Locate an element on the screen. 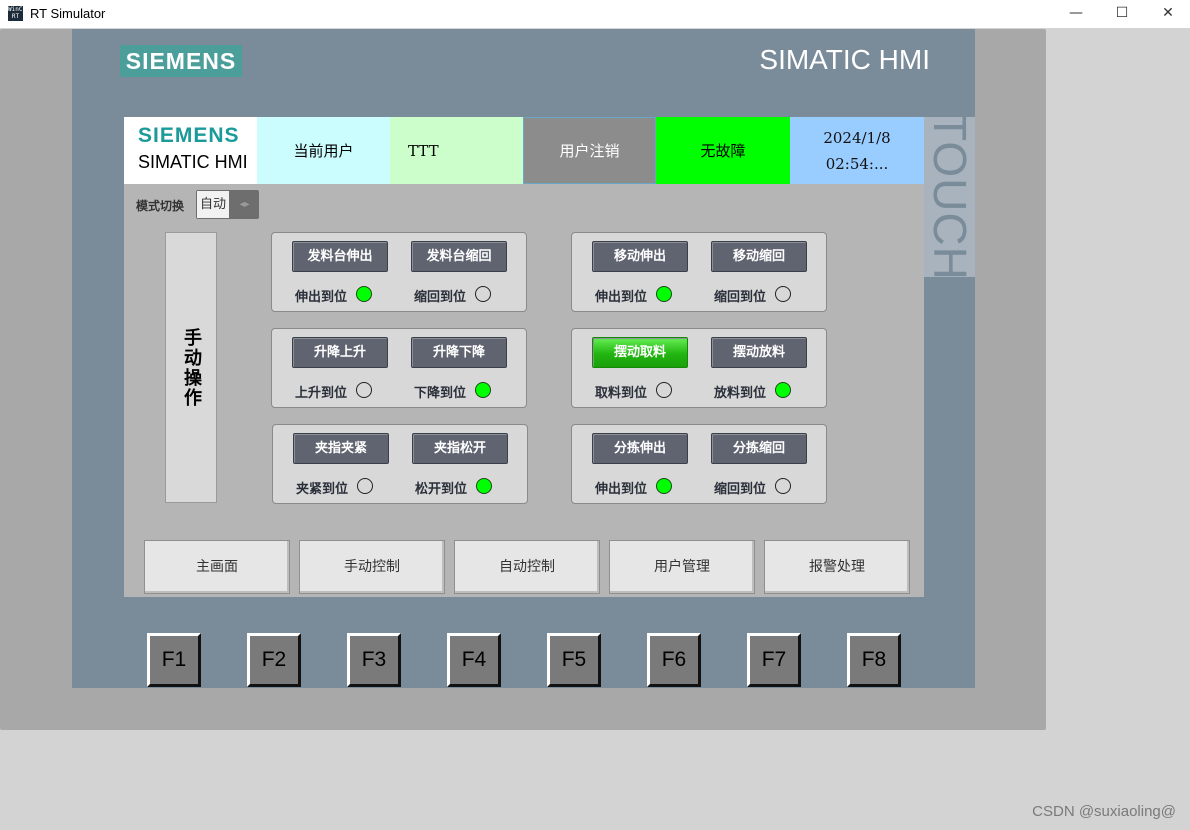  gripper-clamped-label: 夹紧到位 is located at coordinates (322, 489).